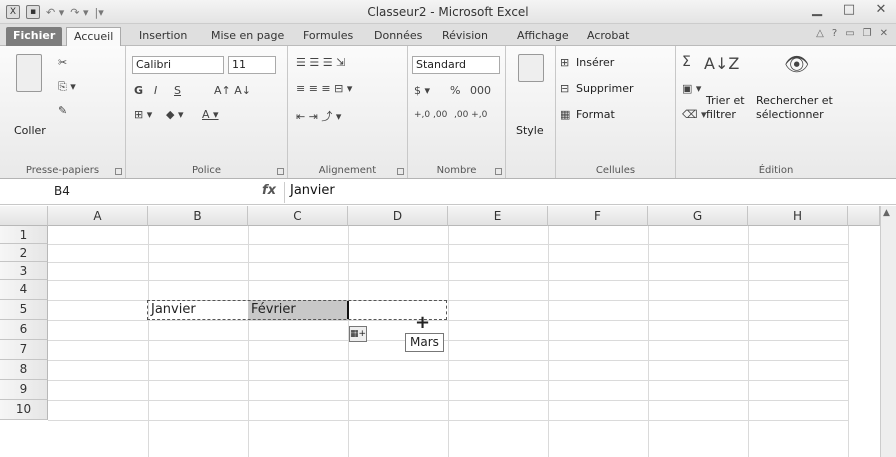 This screenshot has height=457, width=896. Describe the element at coordinates (686, 62) in the screenshot. I see `autosum-button: Σ` at that location.